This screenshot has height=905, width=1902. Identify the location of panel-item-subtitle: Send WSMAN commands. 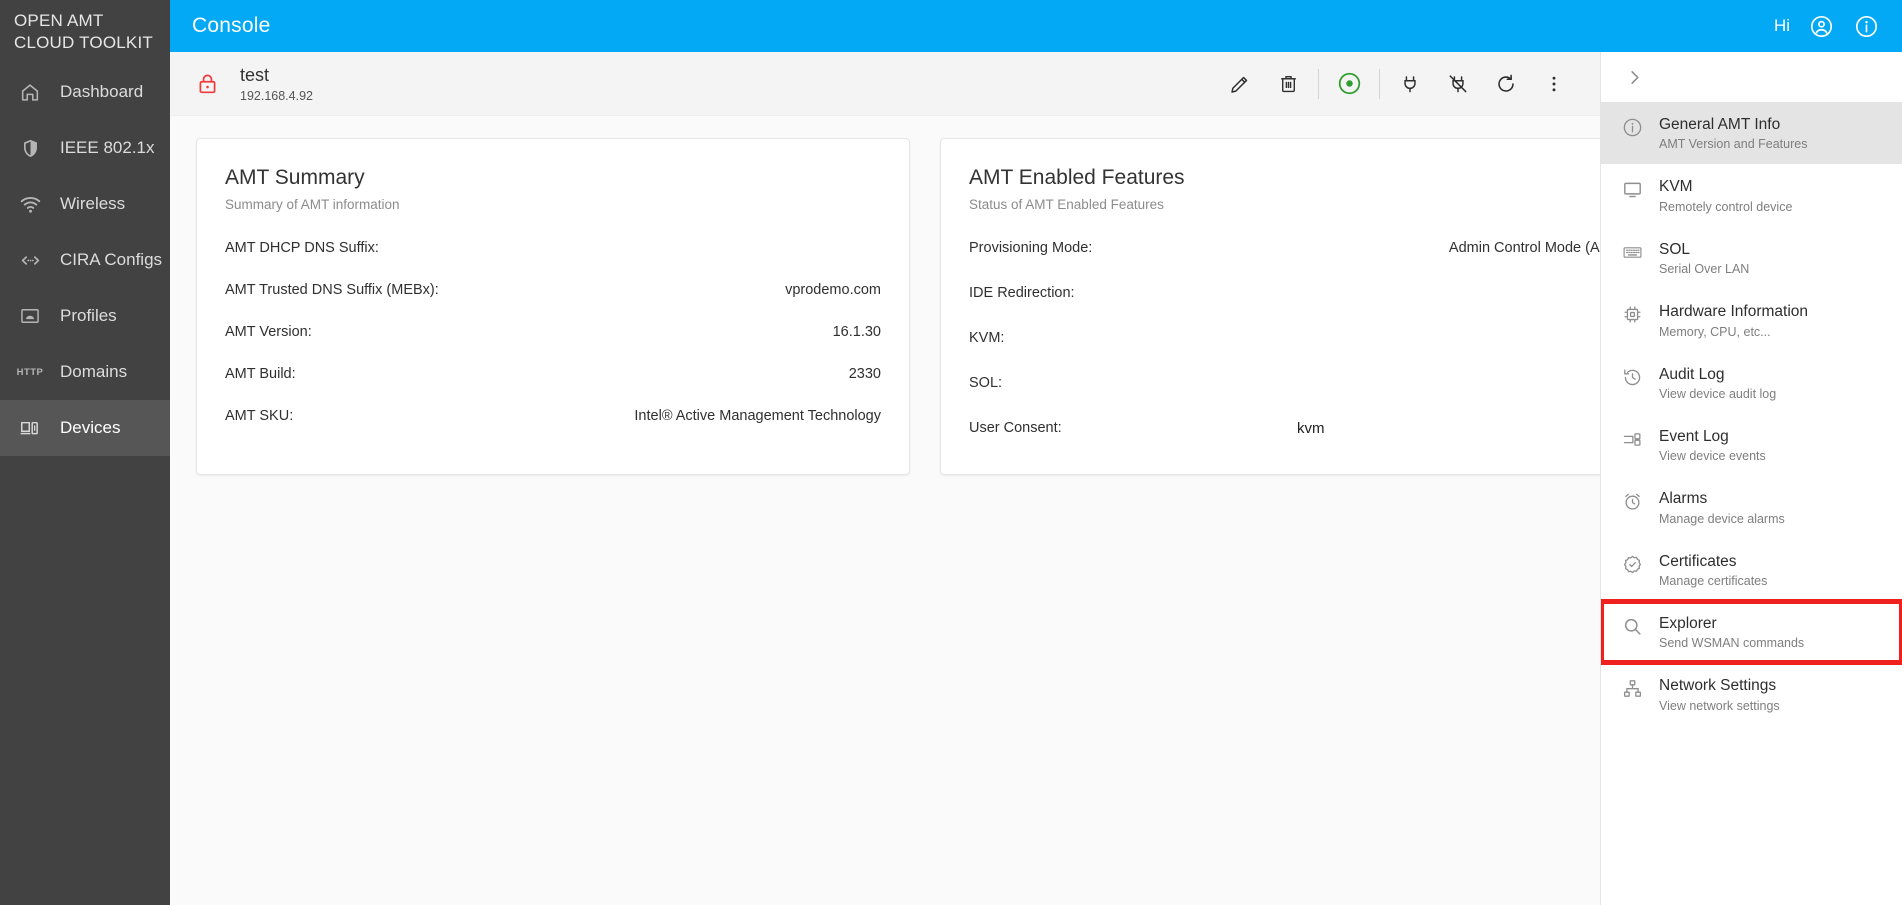
(1732, 643).